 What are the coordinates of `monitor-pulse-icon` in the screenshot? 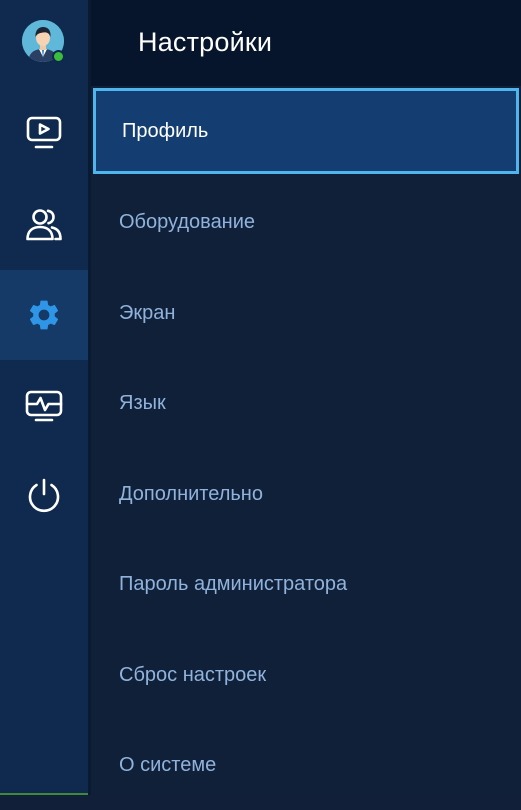 It's located at (44, 406).